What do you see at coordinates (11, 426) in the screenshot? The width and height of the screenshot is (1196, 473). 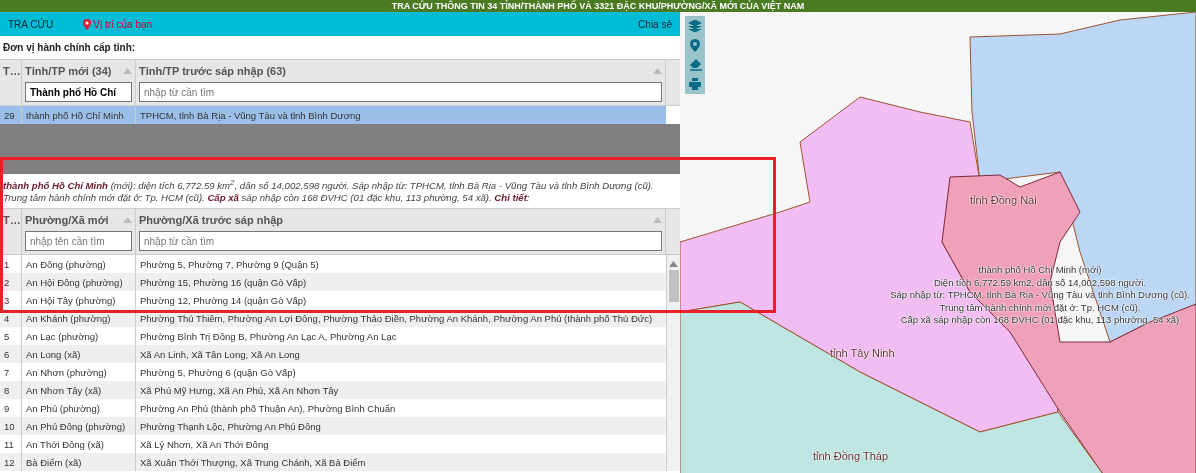 I see `table-cell: 10` at bounding box center [11, 426].